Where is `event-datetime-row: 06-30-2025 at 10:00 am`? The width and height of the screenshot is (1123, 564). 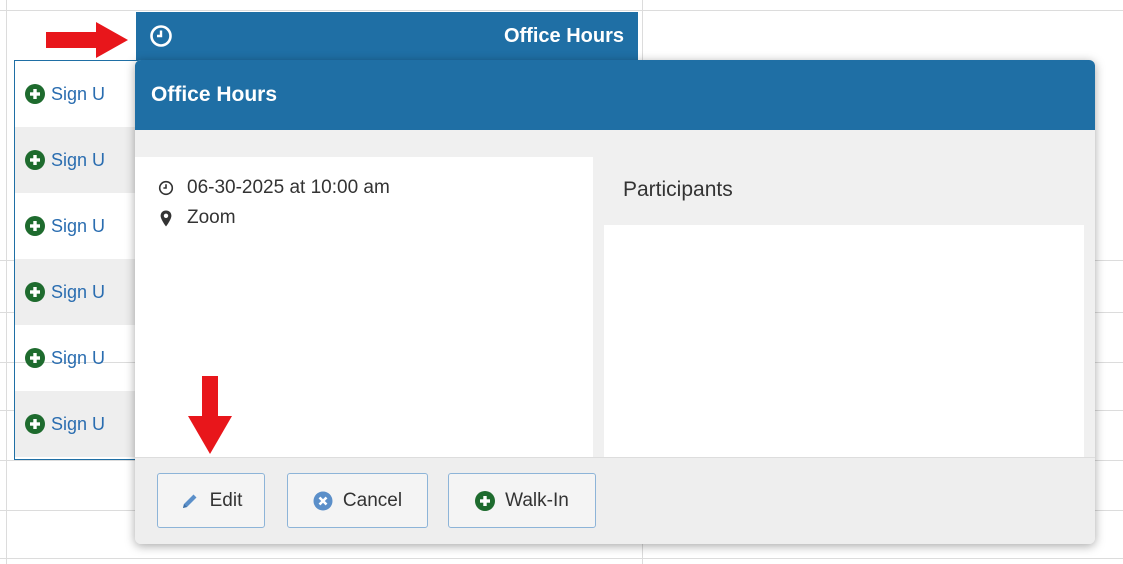 event-datetime-row: 06-30-2025 at 10:00 am is located at coordinates (375, 188).